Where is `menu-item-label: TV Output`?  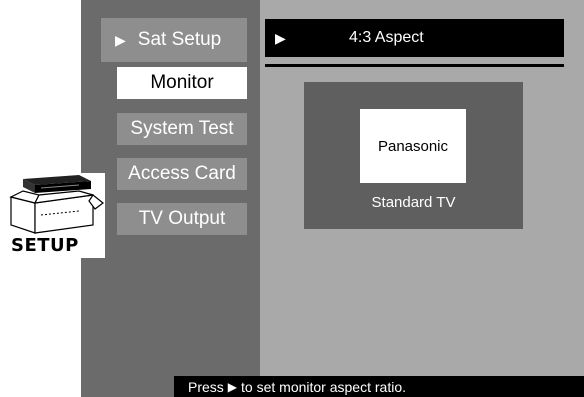
menu-item-label: TV Output is located at coordinates (182, 218).